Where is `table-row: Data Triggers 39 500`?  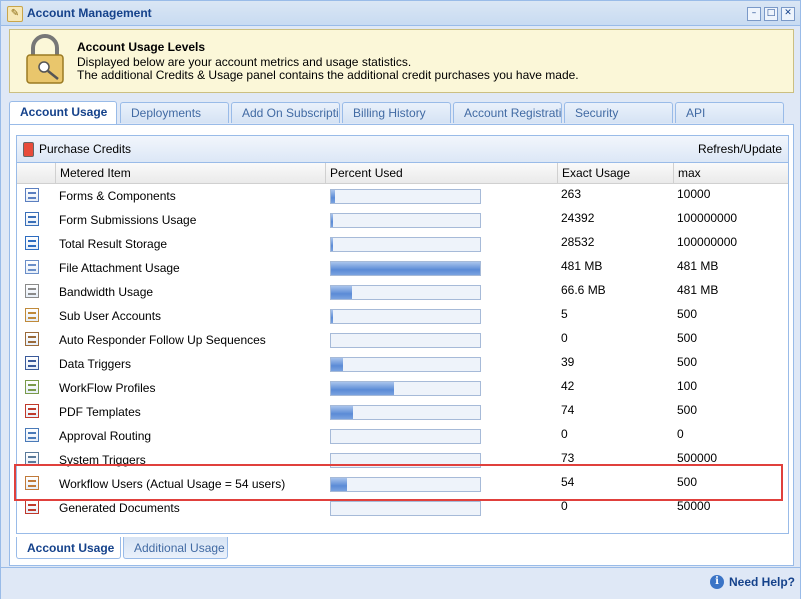
table-row: Data Triggers 39 500 is located at coordinates (402, 364).